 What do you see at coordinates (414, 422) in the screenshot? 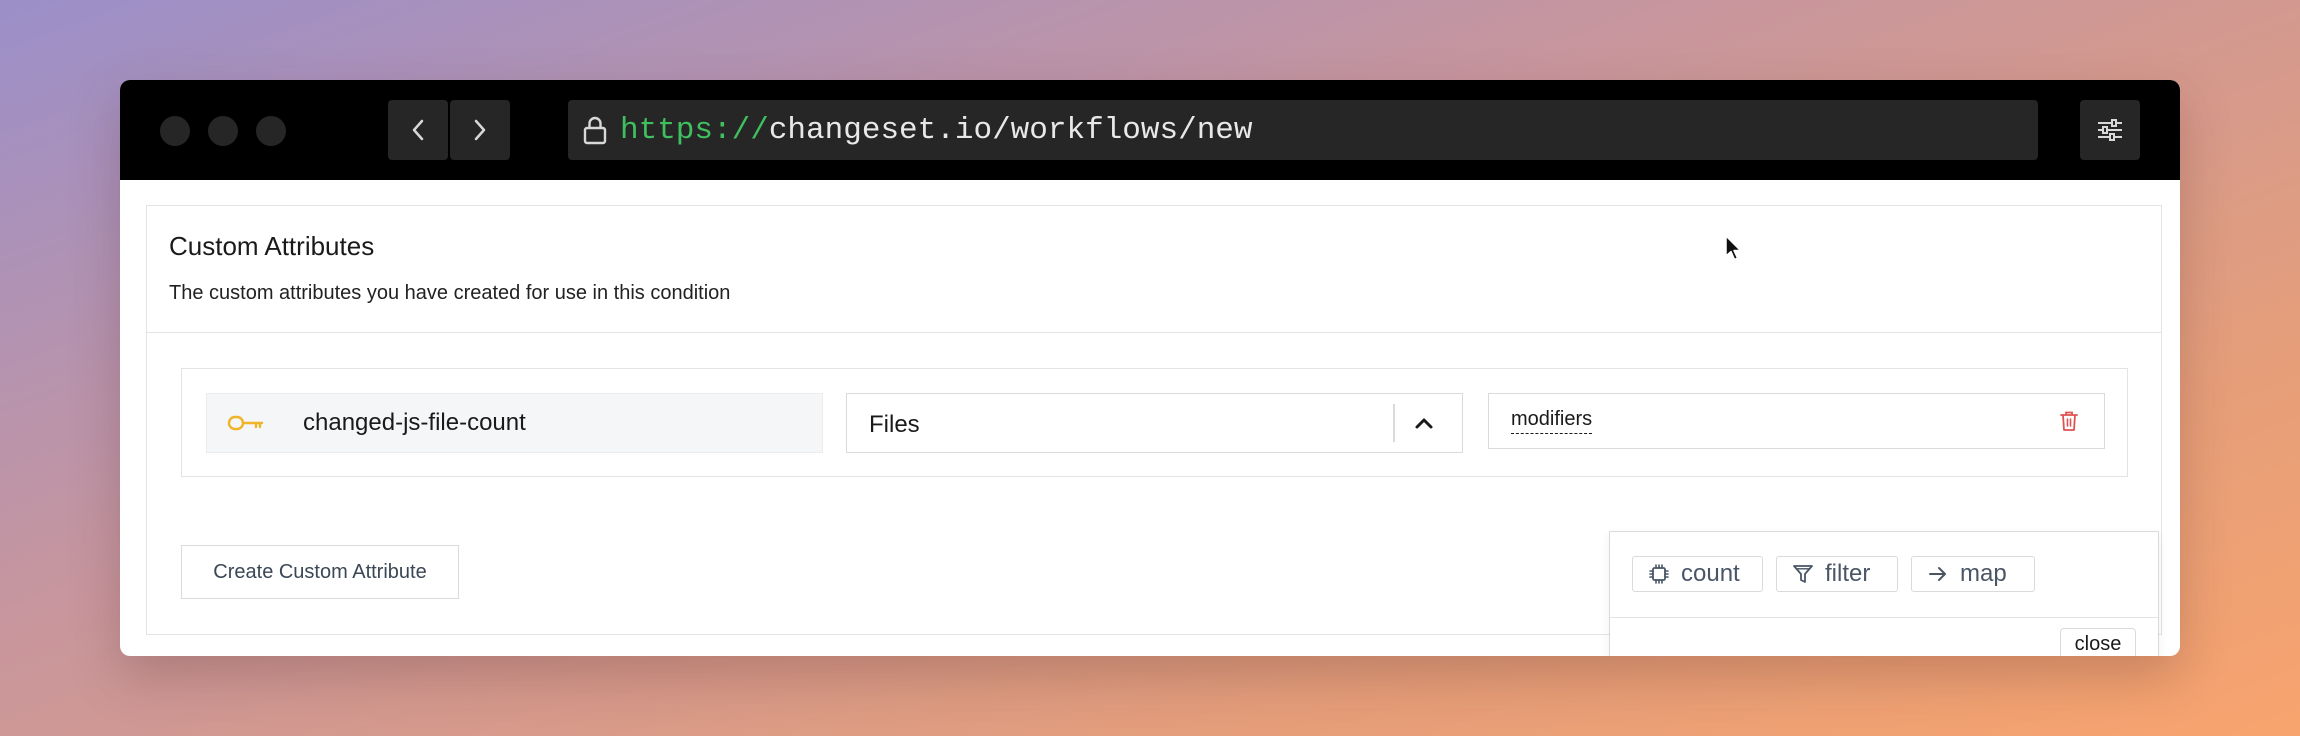
I see `attribute-name-text: changed-js-file-count` at bounding box center [414, 422].